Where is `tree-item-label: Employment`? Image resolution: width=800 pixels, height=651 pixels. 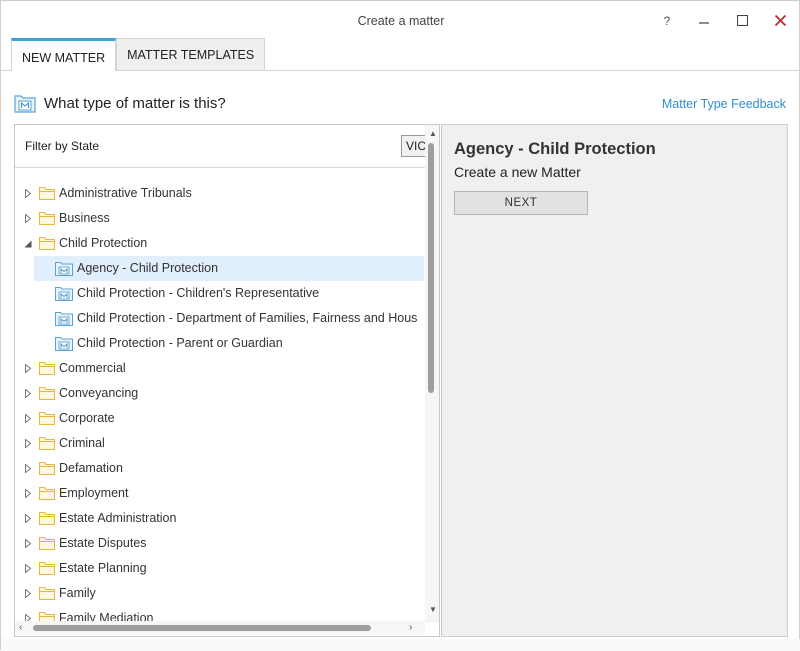 tree-item-label: Employment is located at coordinates (94, 493).